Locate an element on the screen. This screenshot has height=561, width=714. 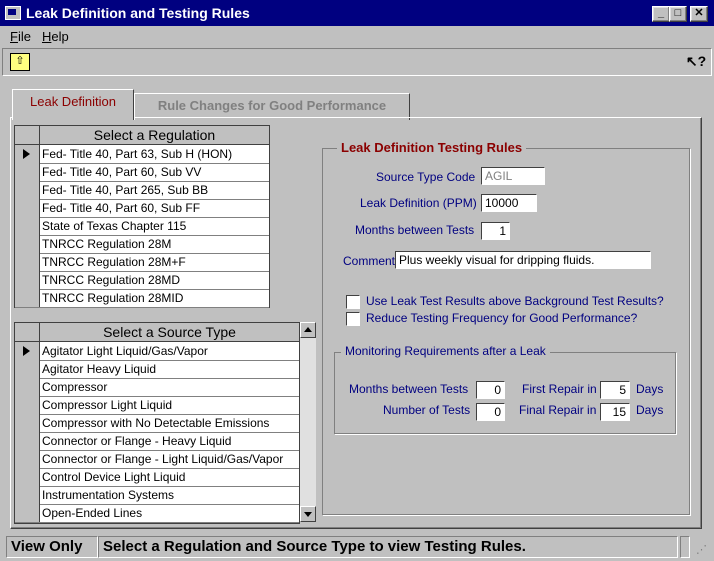
regulation-row: TNRCC Regulation 28MID is located at coordinates (142, 298).